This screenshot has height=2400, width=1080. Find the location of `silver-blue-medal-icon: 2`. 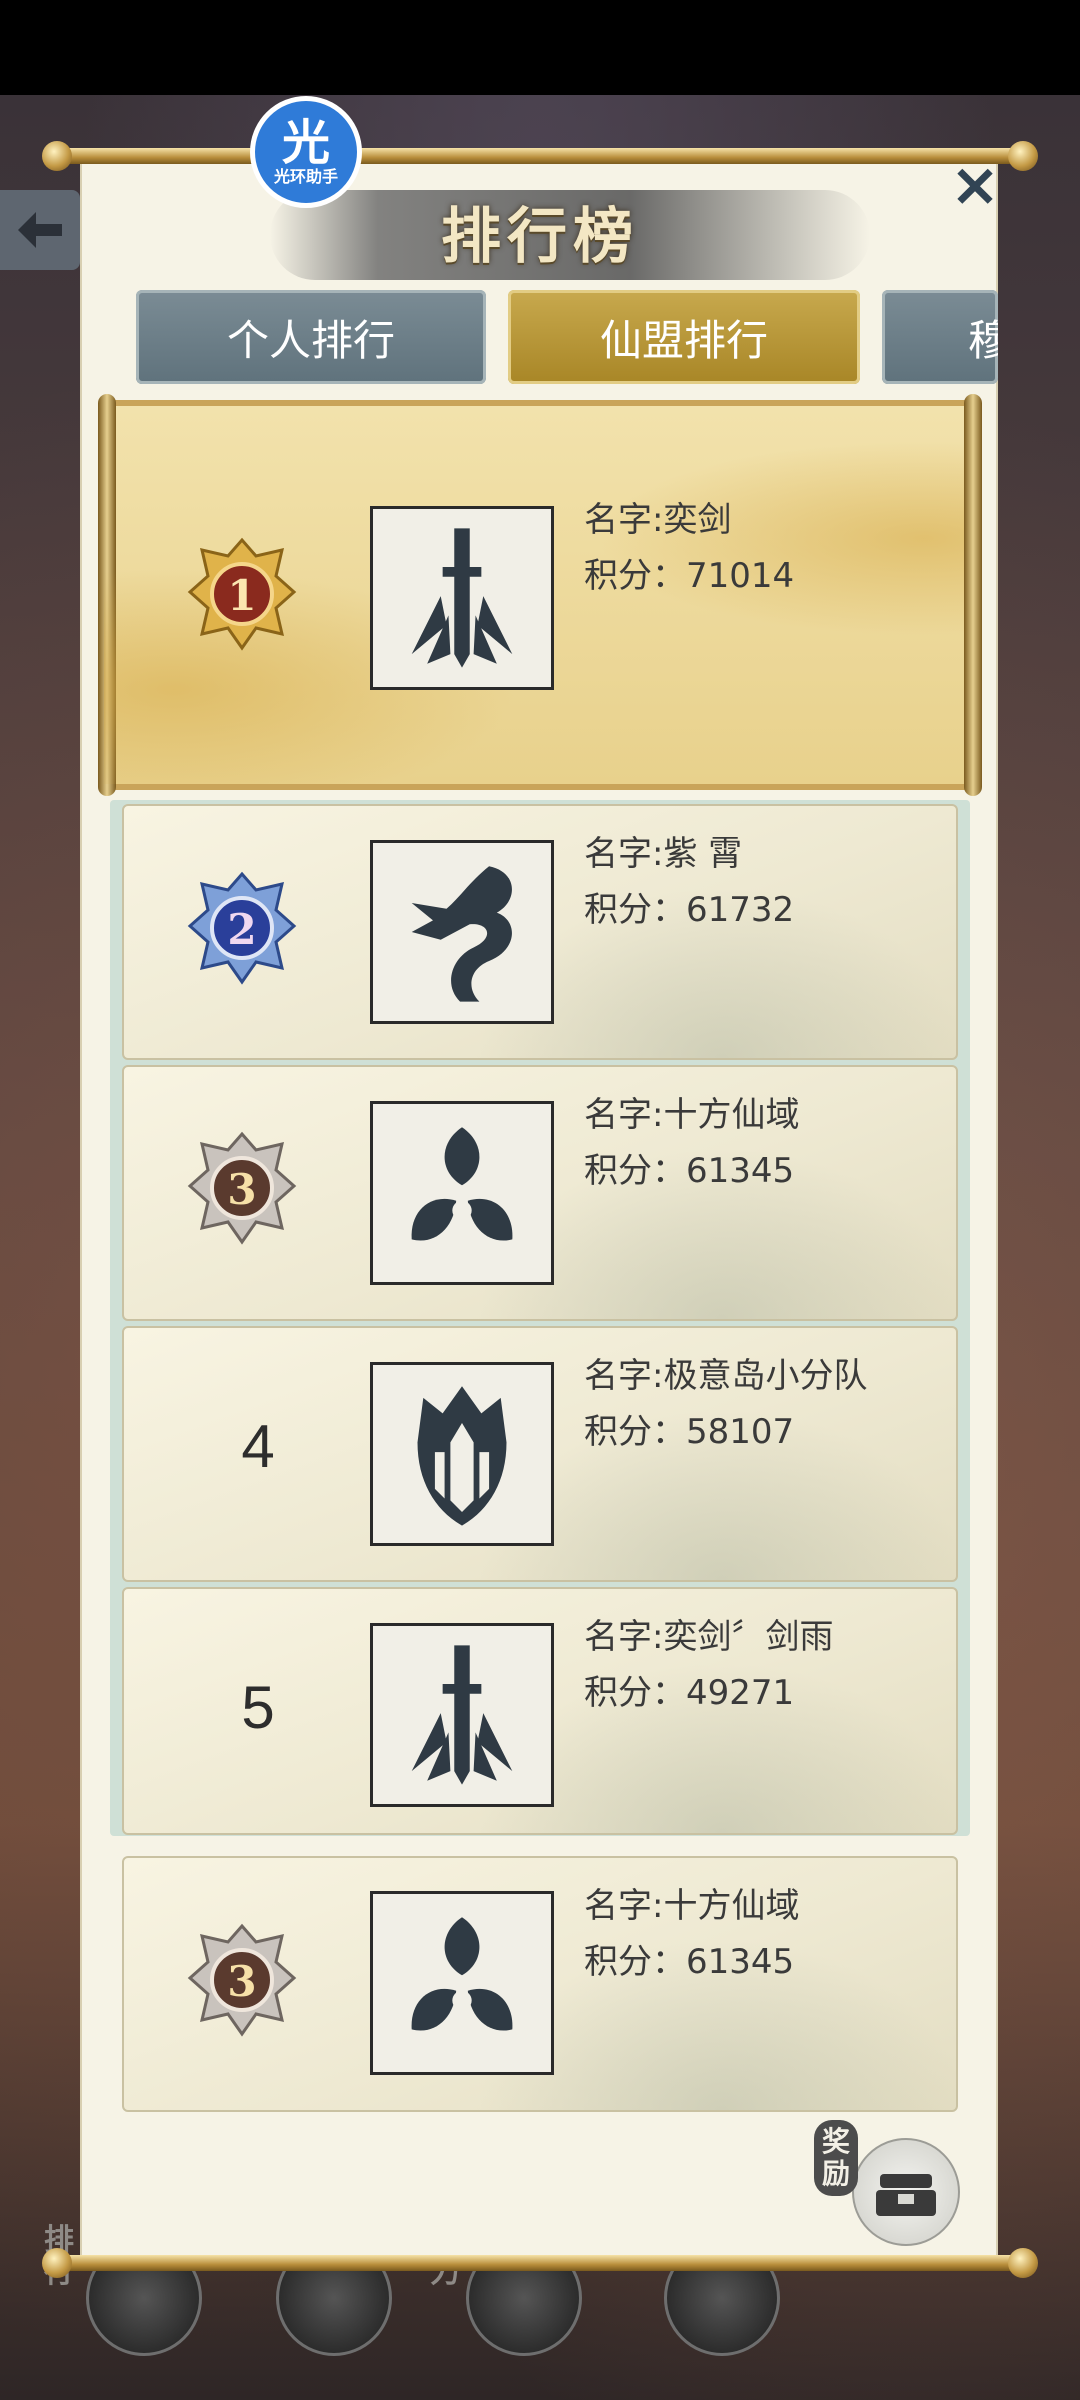

silver-blue-medal-icon: 2 is located at coordinates (242, 928).